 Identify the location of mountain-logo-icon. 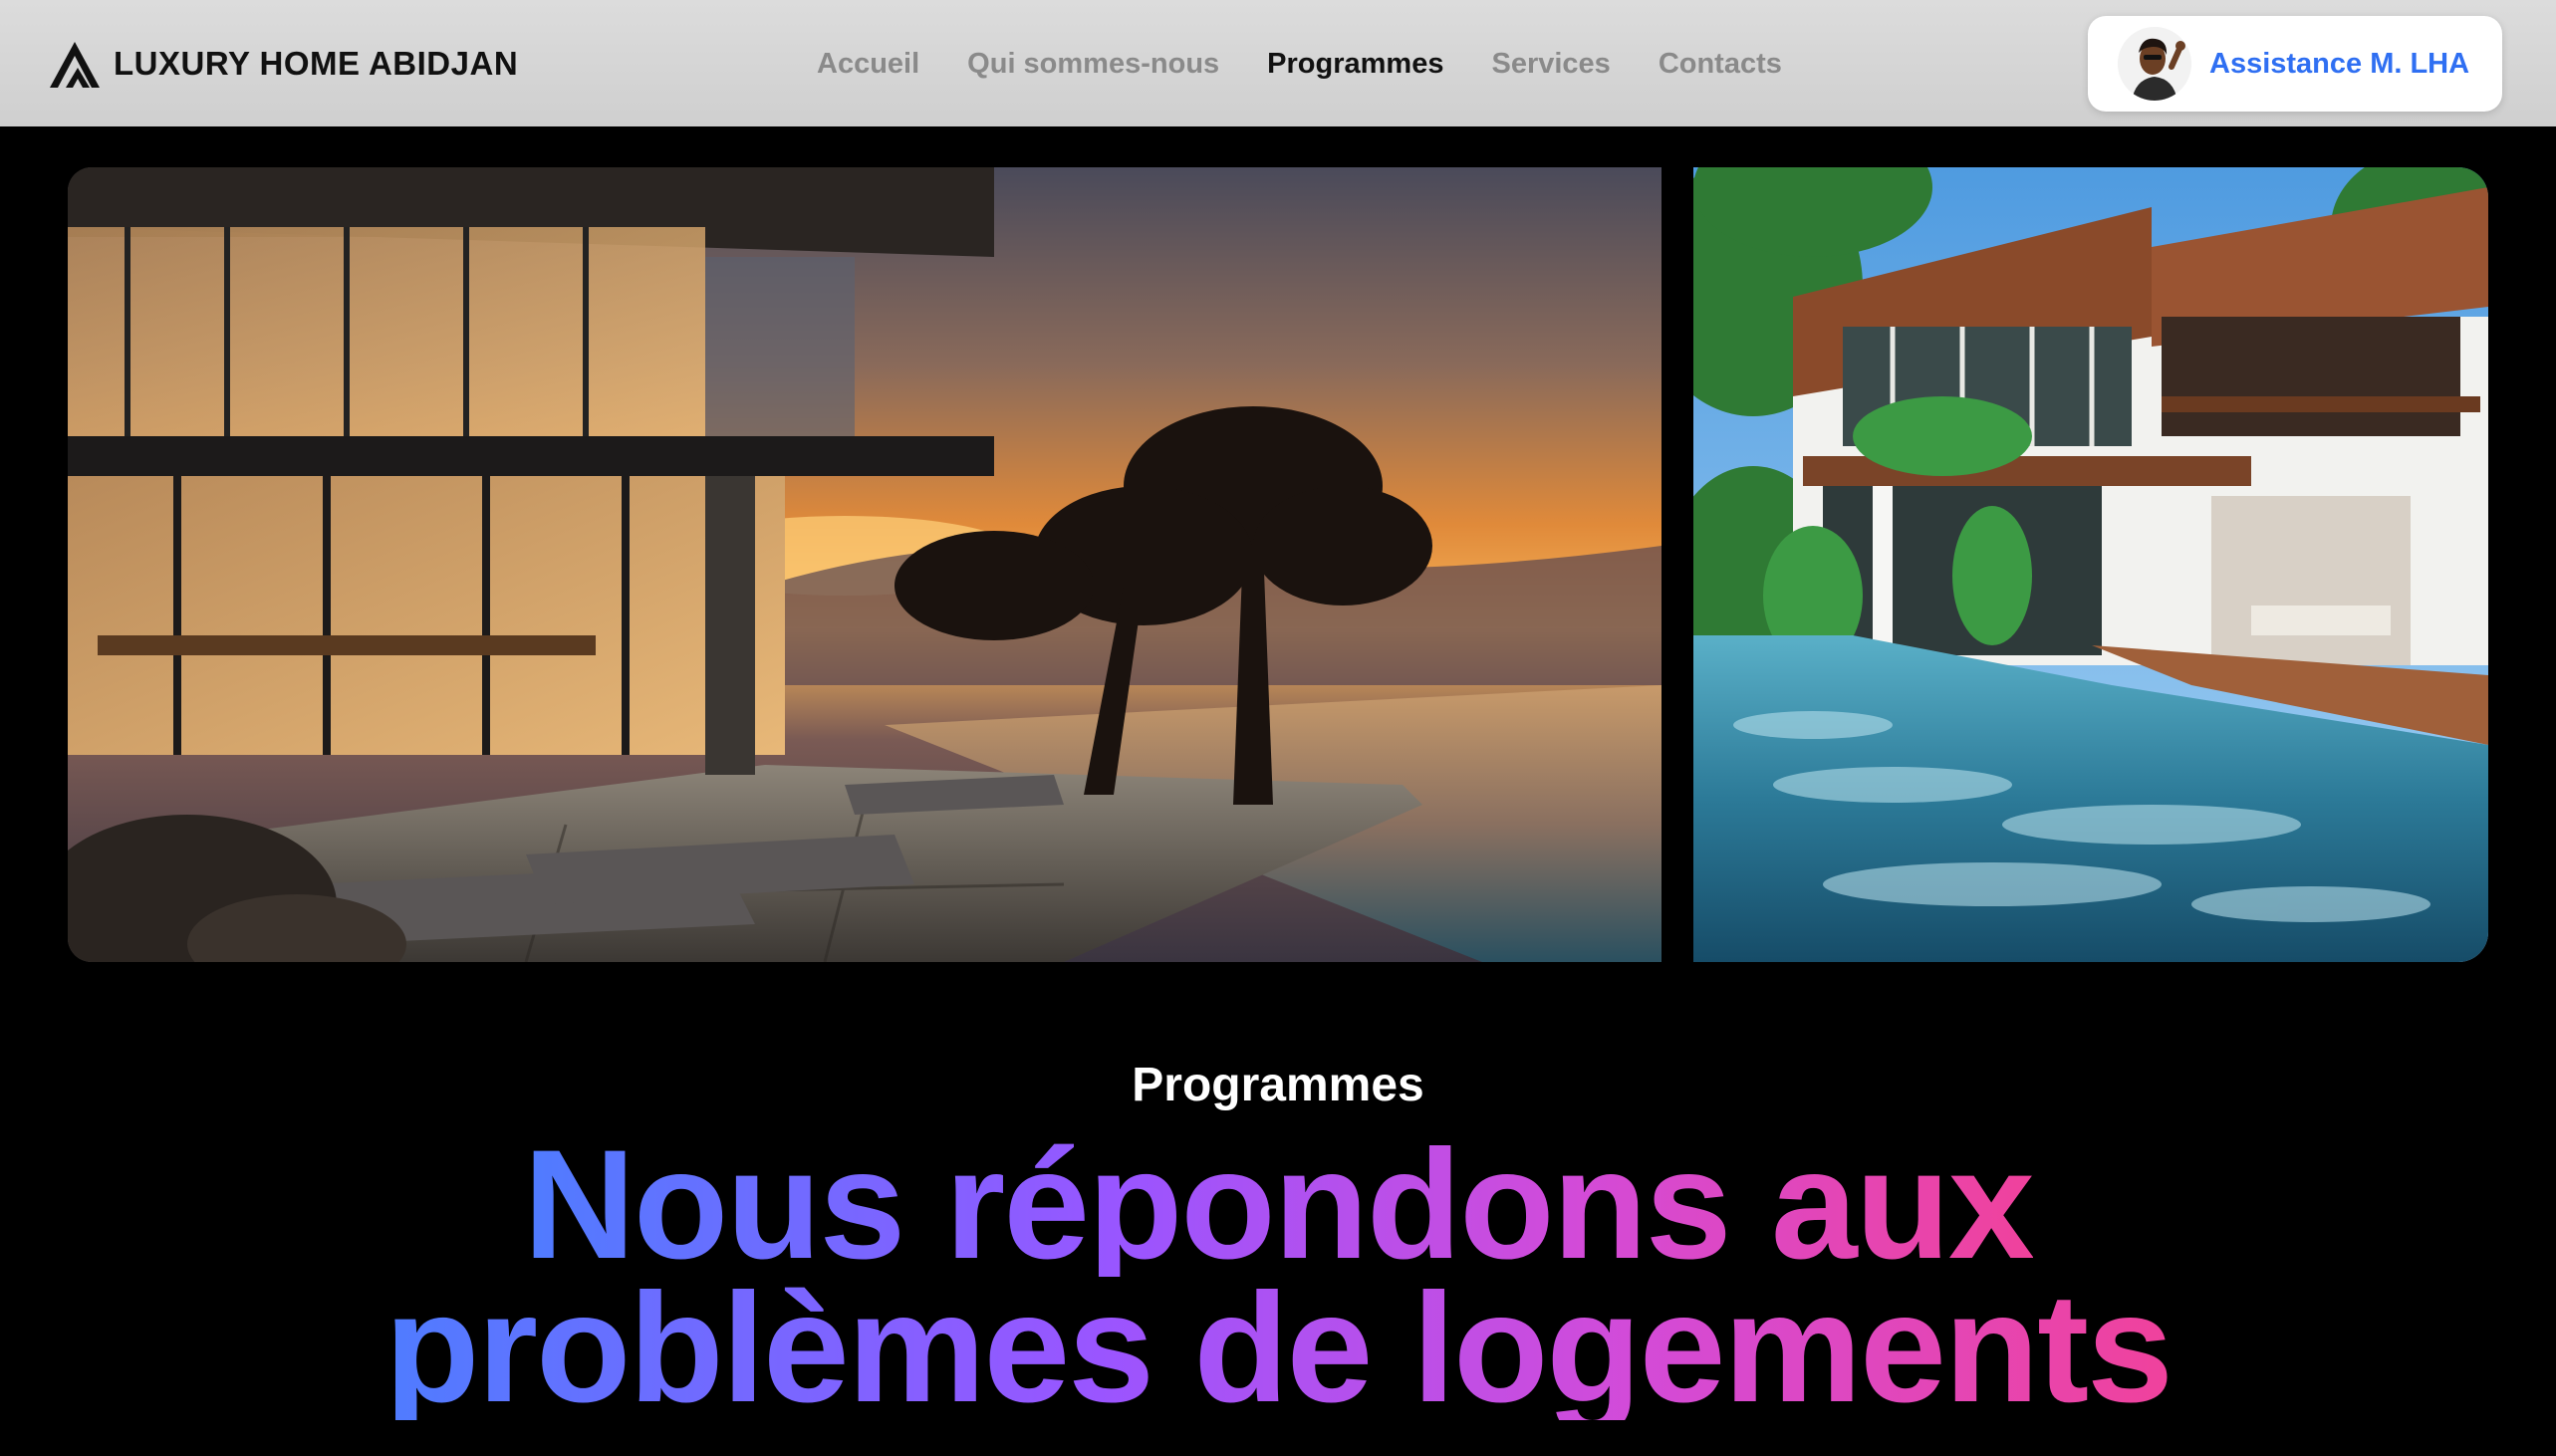
(75, 65).